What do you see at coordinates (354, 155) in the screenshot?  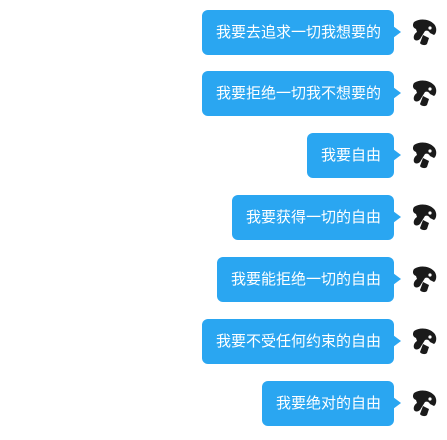 I see `message-bubble: 我要自由` at bounding box center [354, 155].